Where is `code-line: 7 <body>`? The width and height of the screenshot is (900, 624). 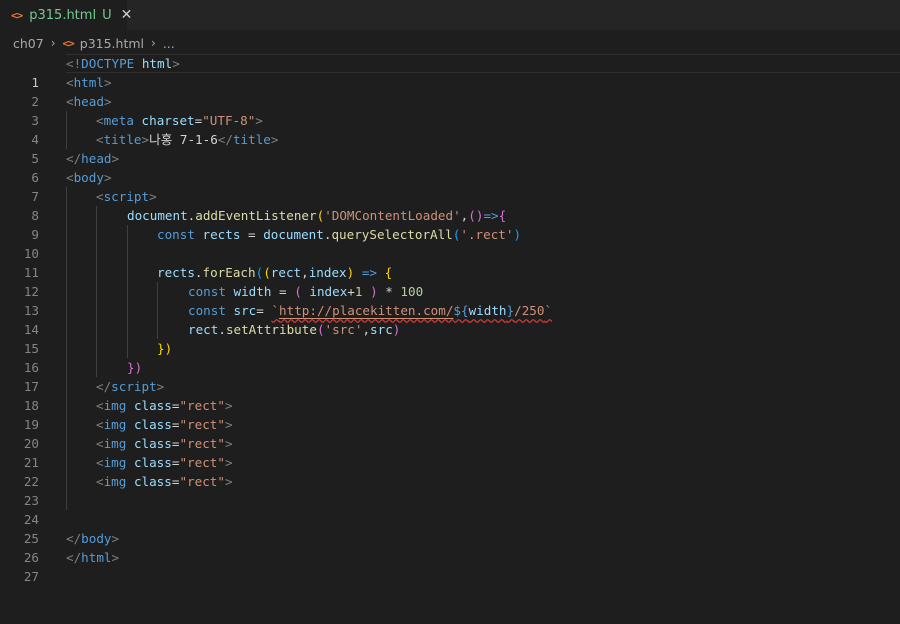
code-line: 7 <body> is located at coordinates (450, 186).